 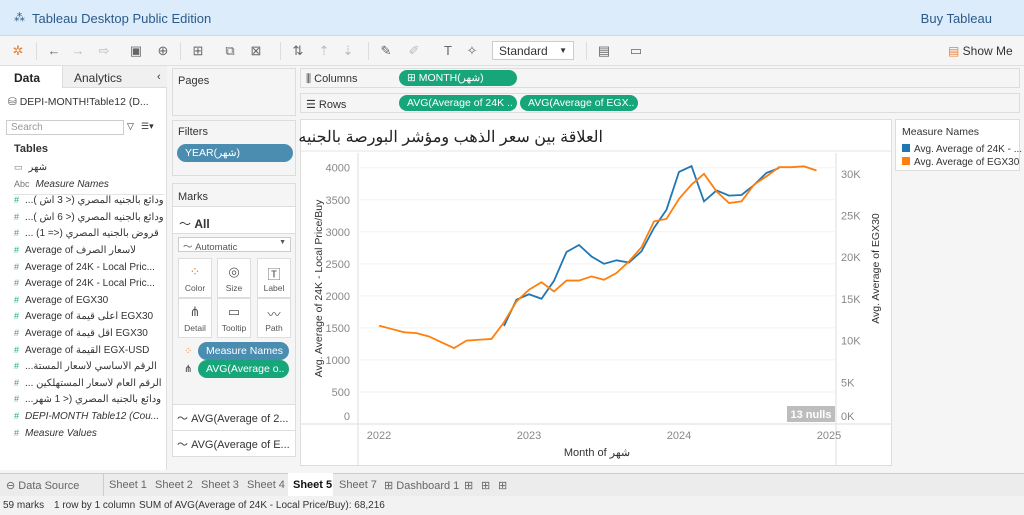 I want to click on path-button: 〰 Path, so click(x=274, y=318).